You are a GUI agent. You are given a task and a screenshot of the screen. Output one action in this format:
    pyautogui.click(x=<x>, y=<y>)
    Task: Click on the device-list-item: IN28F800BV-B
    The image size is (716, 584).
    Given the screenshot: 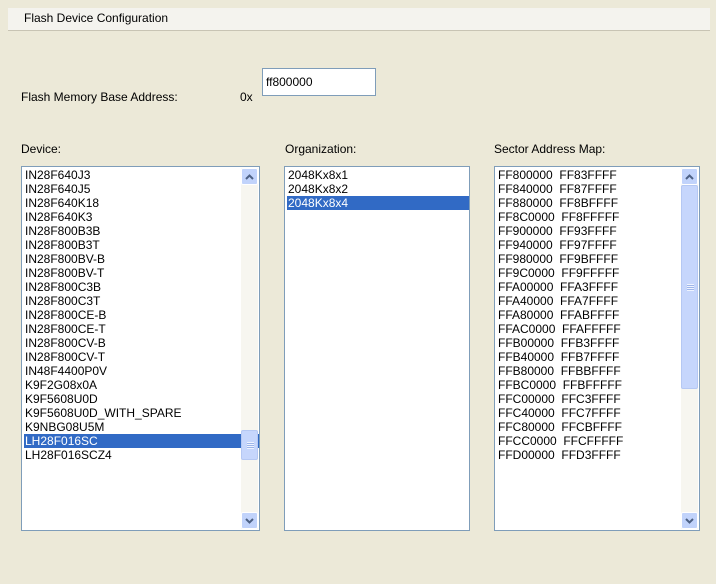 What is the action you would take?
    pyautogui.click(x=141, y=259)
    